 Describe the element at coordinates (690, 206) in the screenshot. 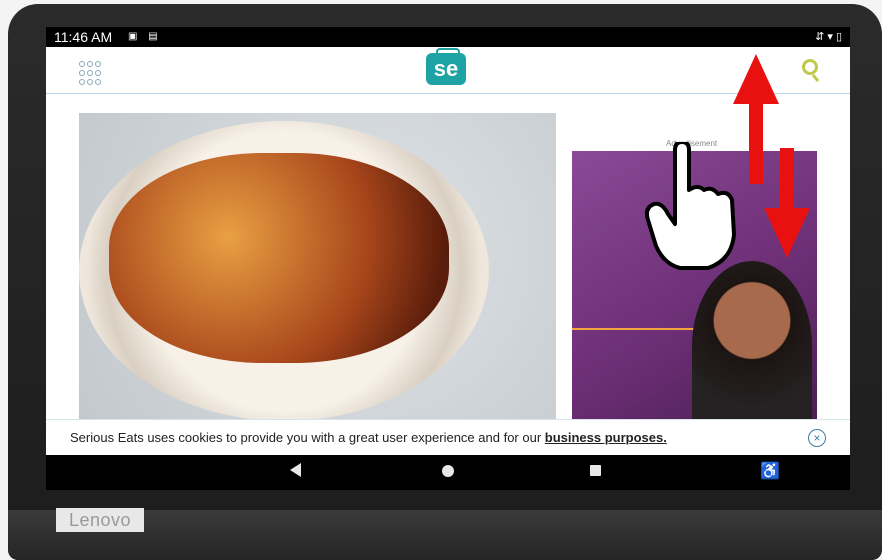

I see `pointing-hand-icon` at that location.